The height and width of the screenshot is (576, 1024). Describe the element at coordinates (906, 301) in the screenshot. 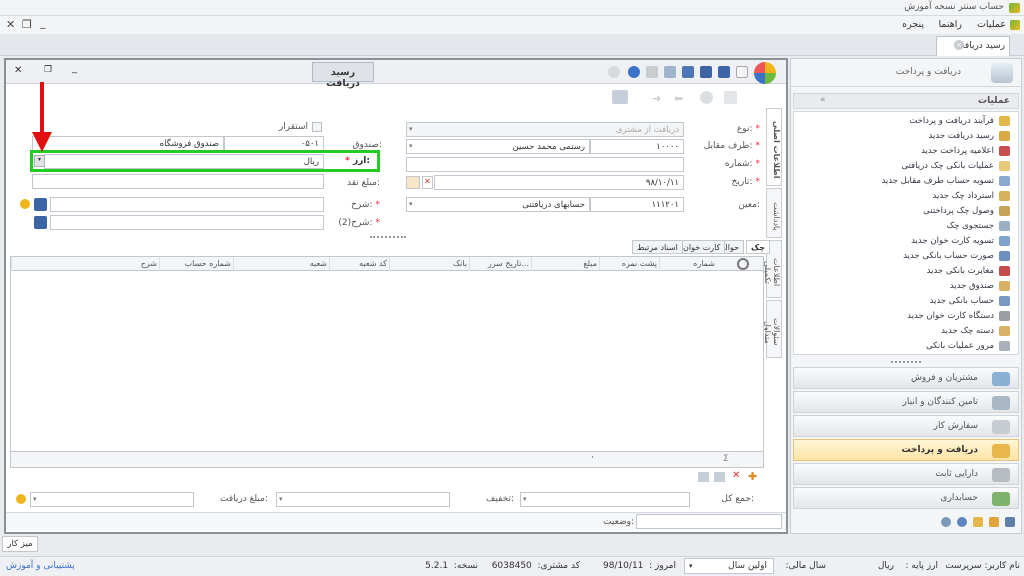

I see `ops-item: حساب بانکی جدید` at that location.